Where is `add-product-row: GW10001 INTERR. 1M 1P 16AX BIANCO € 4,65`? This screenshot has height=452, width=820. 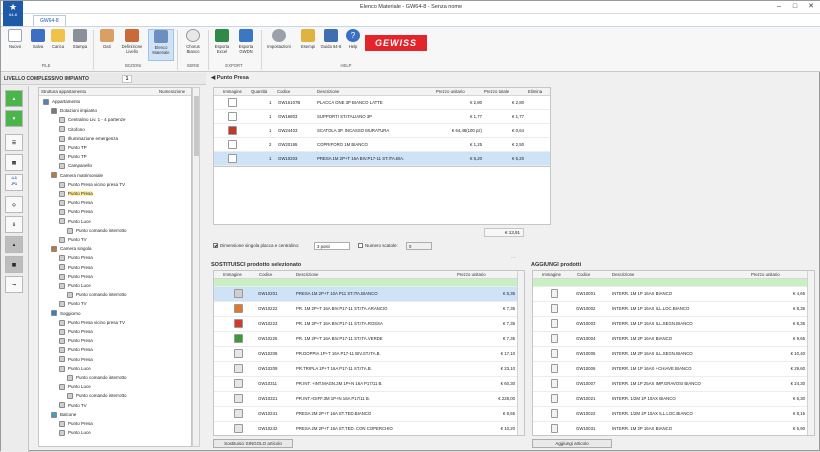 add-product-row: GW10001 INTERR. 1M 1P 16AX BIANCO € 4,65 is located at coordinates (671, 294).